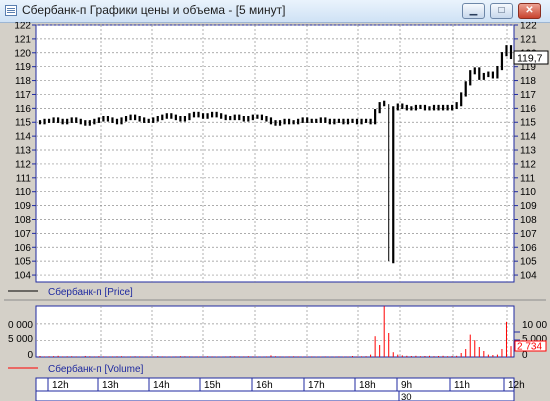  Describe the element at coordinates (96, 369) in the screenshot. I see `volume-legend: Сбербанк-п [Volume]` at that location.